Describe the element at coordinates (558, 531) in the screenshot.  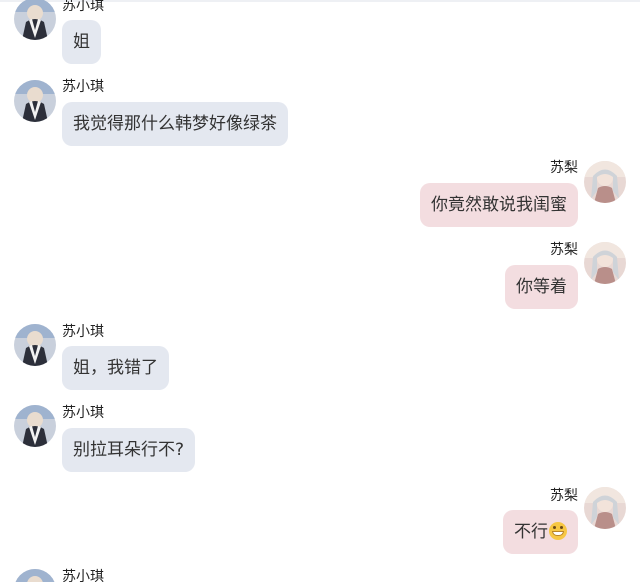
I see `grinning-emoji-icon` at that location.